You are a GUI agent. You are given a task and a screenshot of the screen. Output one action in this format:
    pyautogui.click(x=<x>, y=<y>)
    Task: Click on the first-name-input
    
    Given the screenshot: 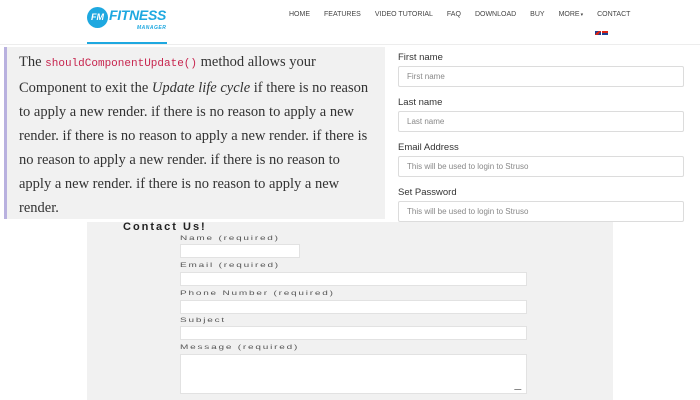 What is the action you would take?
    pyautogui.click(x=541, y=76)
    